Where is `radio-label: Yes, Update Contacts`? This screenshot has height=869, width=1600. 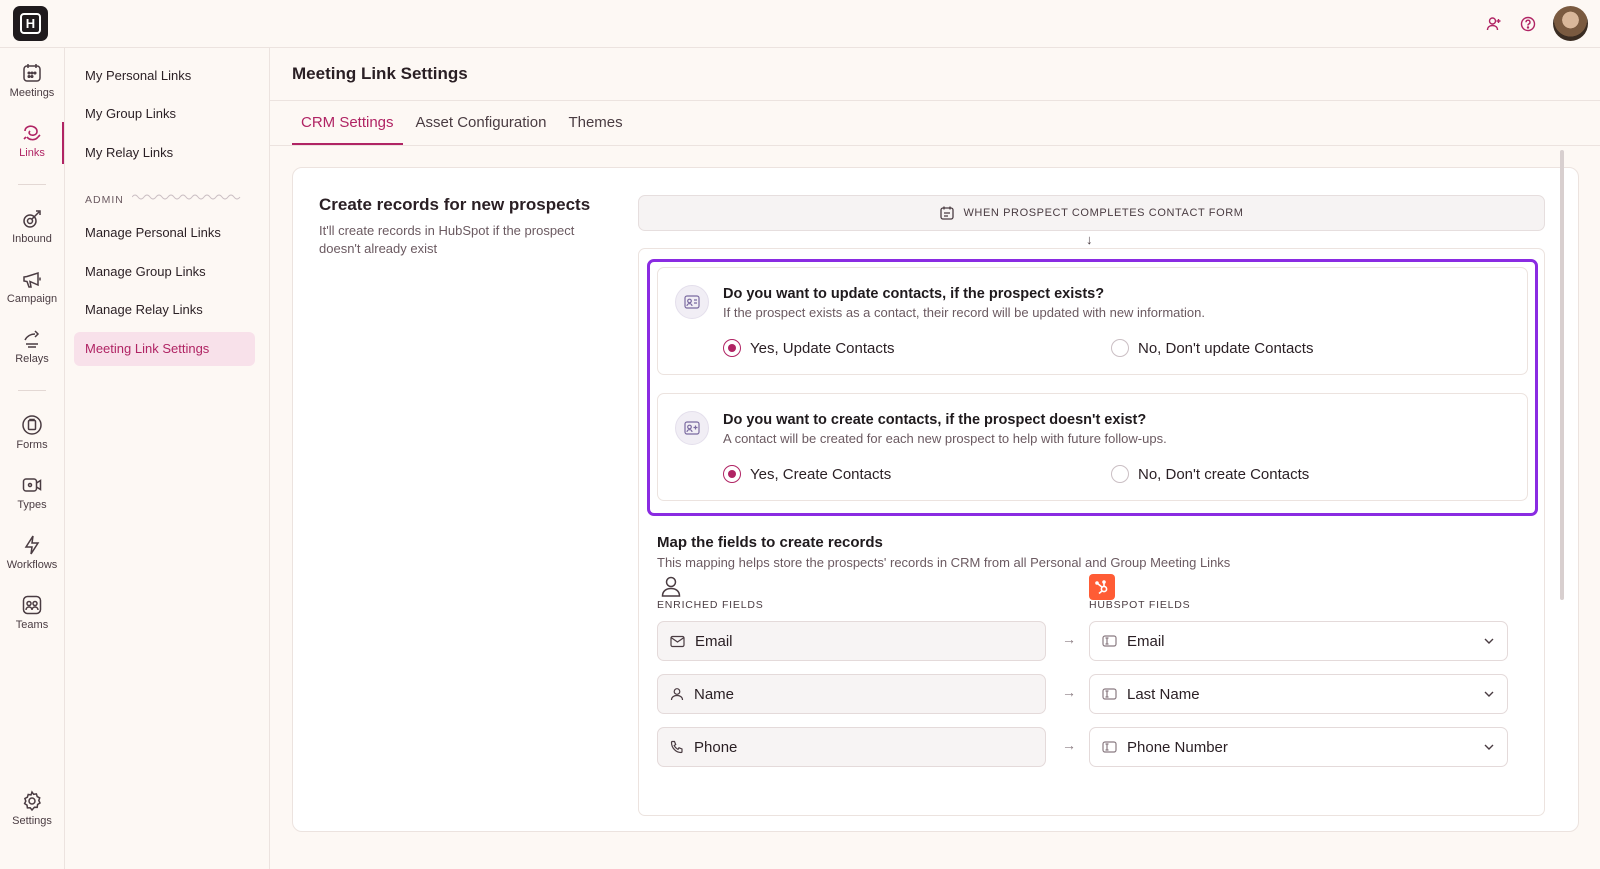
radio-label: Yes, Update Contacts is located at coordinates (822, 348).